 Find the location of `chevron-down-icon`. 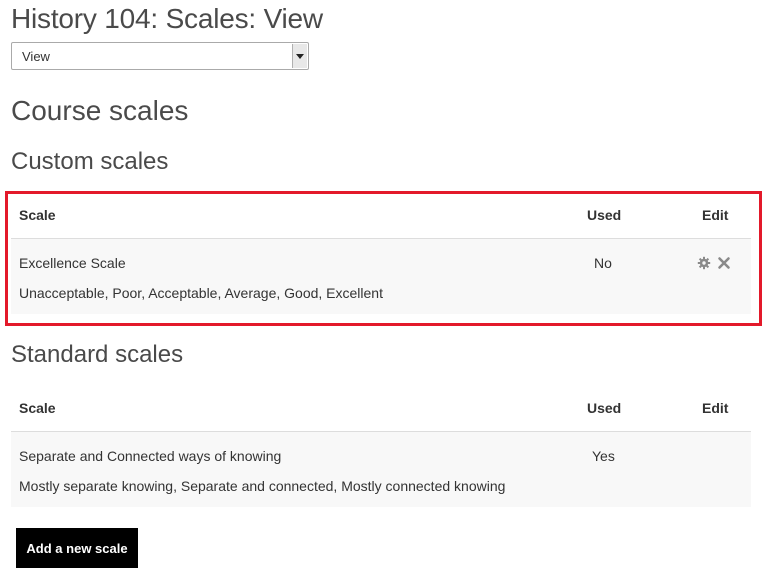

chevron-down-icon is located at coordinates (299, 56).